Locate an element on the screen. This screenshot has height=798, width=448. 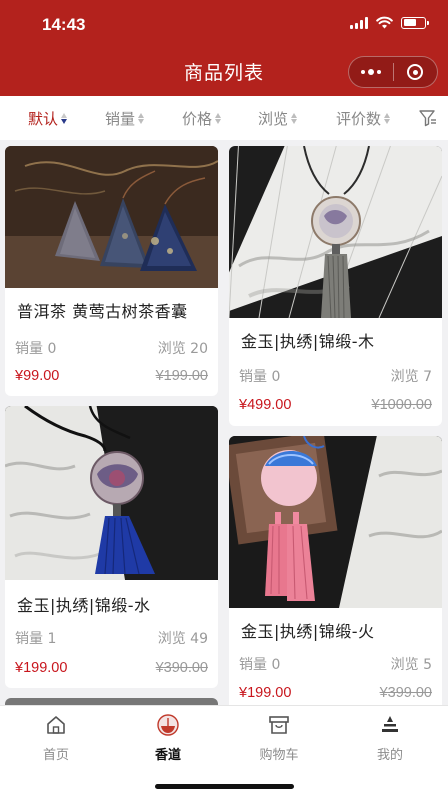
sort-sales: 销量 is located at coordinates (125, 118).